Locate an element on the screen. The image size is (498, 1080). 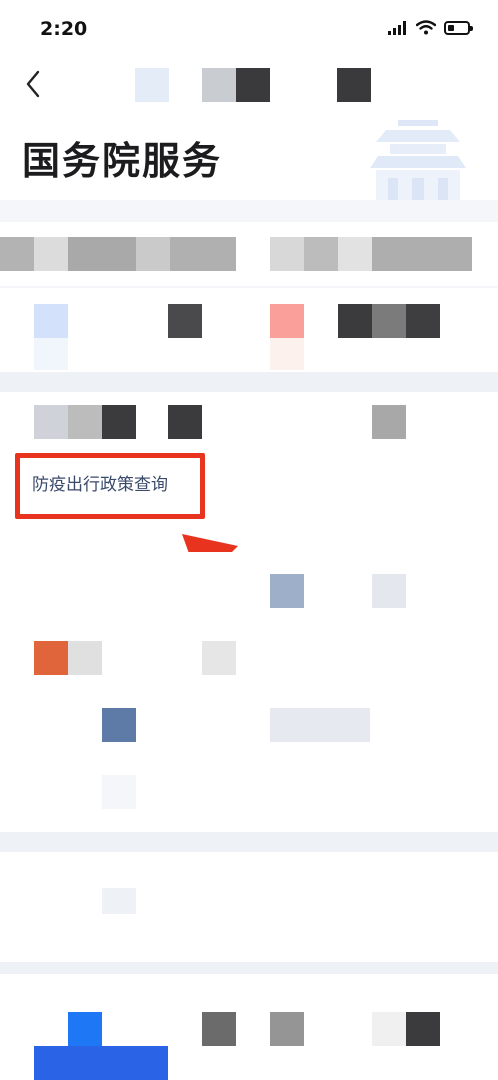
palace-icon is located at coordinates (418, 160).